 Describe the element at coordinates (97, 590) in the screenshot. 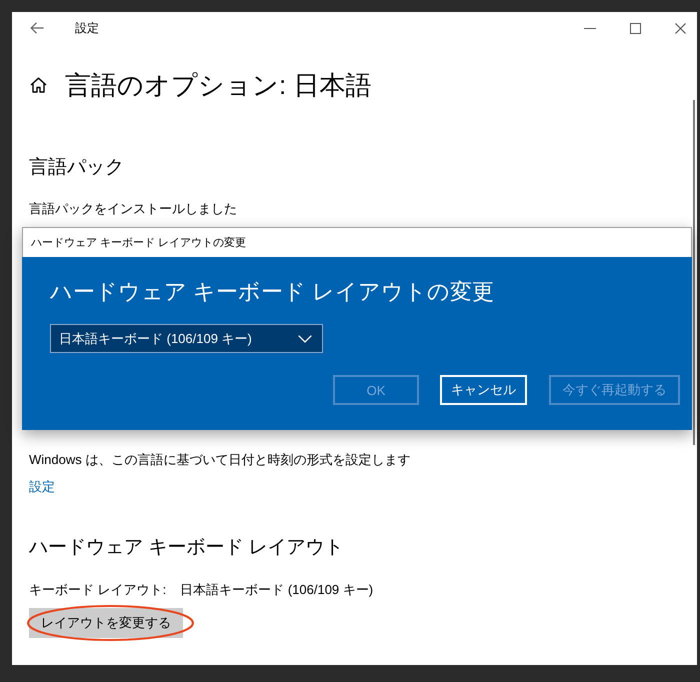

I see `keyboard-layout-label: キーボード レイアウト:` at that location.